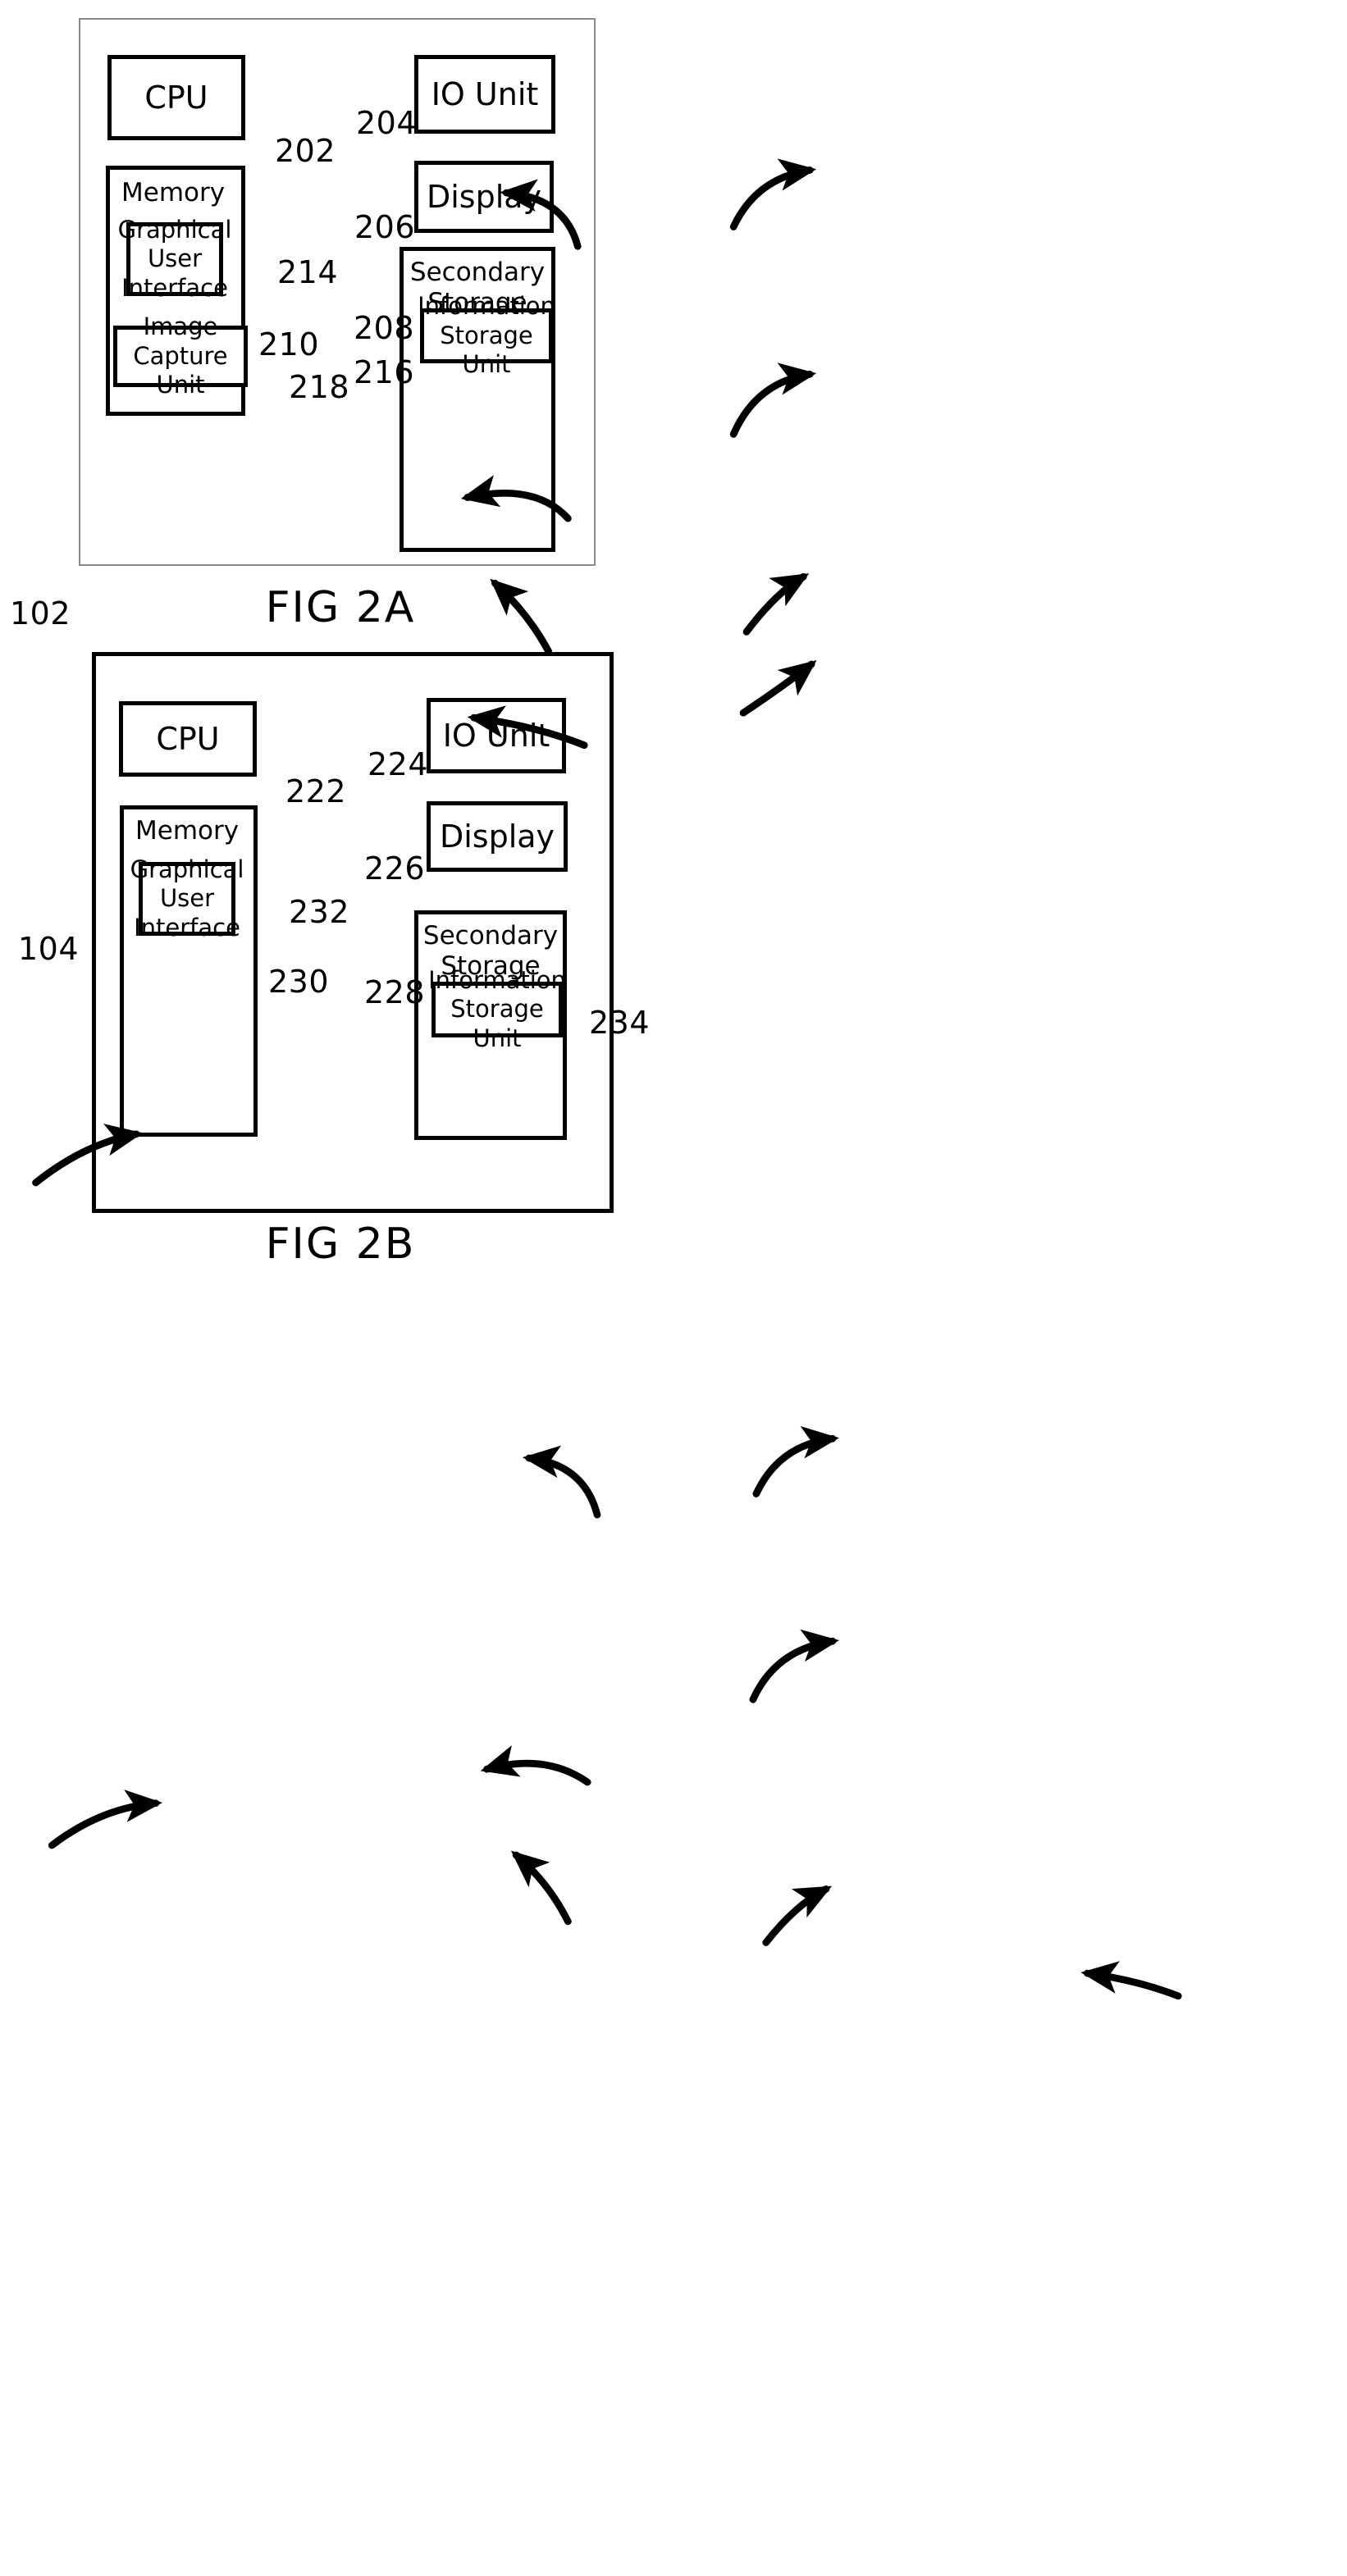 The image size is (1347, 2576). What do you see at coordinates (187, 927) in the screenshot?
I see `fig2b-gui-line3: Interface` at bounding box center [187, 927].